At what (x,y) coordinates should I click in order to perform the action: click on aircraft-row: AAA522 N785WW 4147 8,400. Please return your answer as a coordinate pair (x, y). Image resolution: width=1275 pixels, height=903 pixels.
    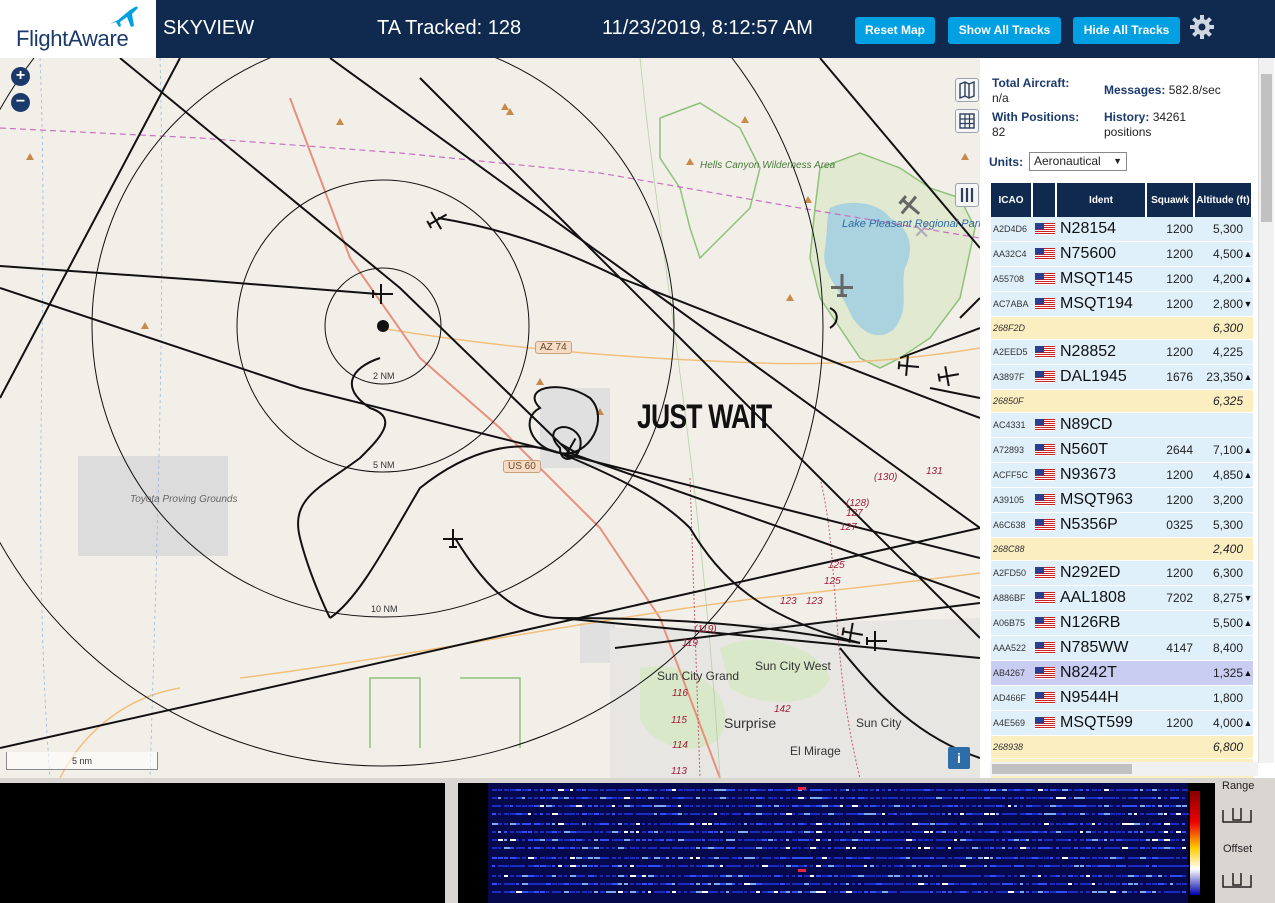
    Looking at the image, I should click on (1122, 648).